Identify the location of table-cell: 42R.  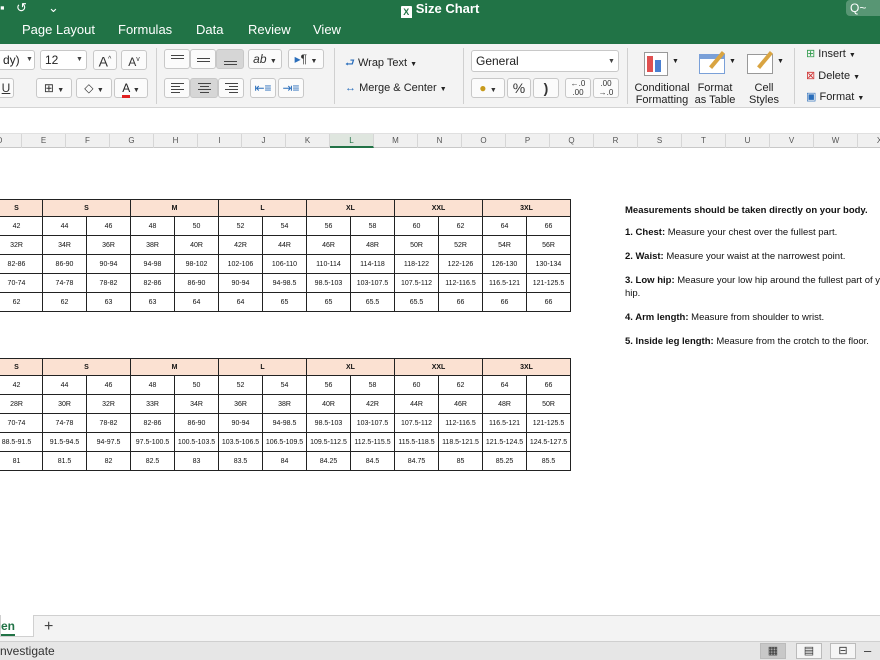
(372, 404).